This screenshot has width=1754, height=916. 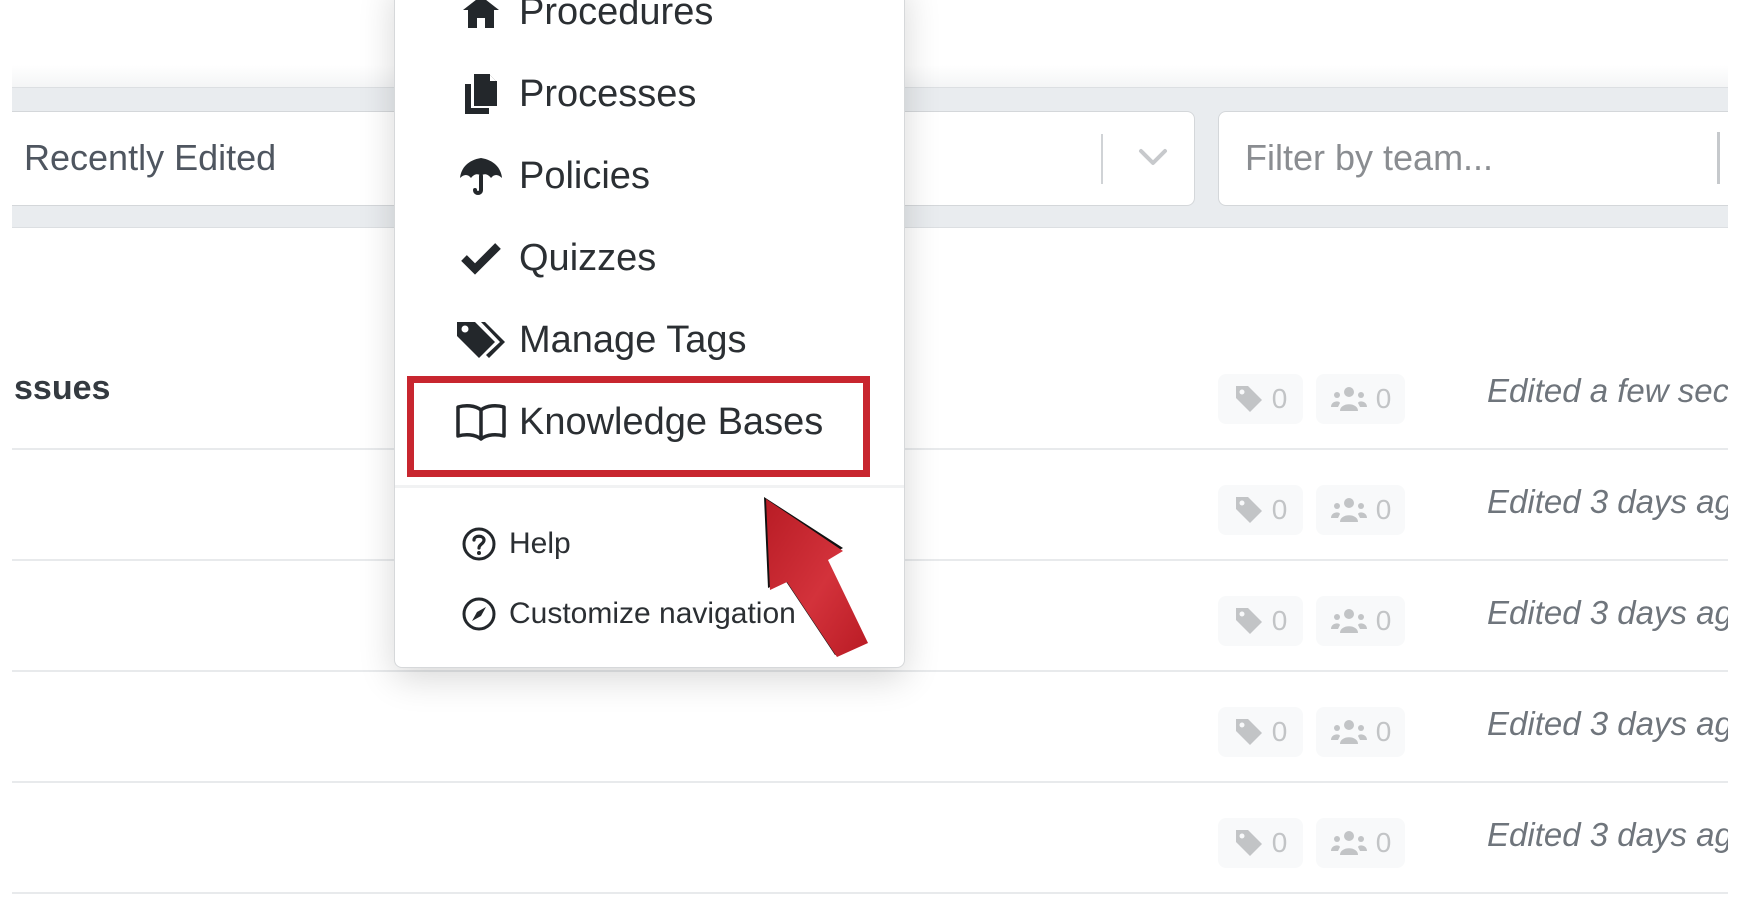 I want to click on menu-item-label: Customize navigation, so click(x=652, y=613).